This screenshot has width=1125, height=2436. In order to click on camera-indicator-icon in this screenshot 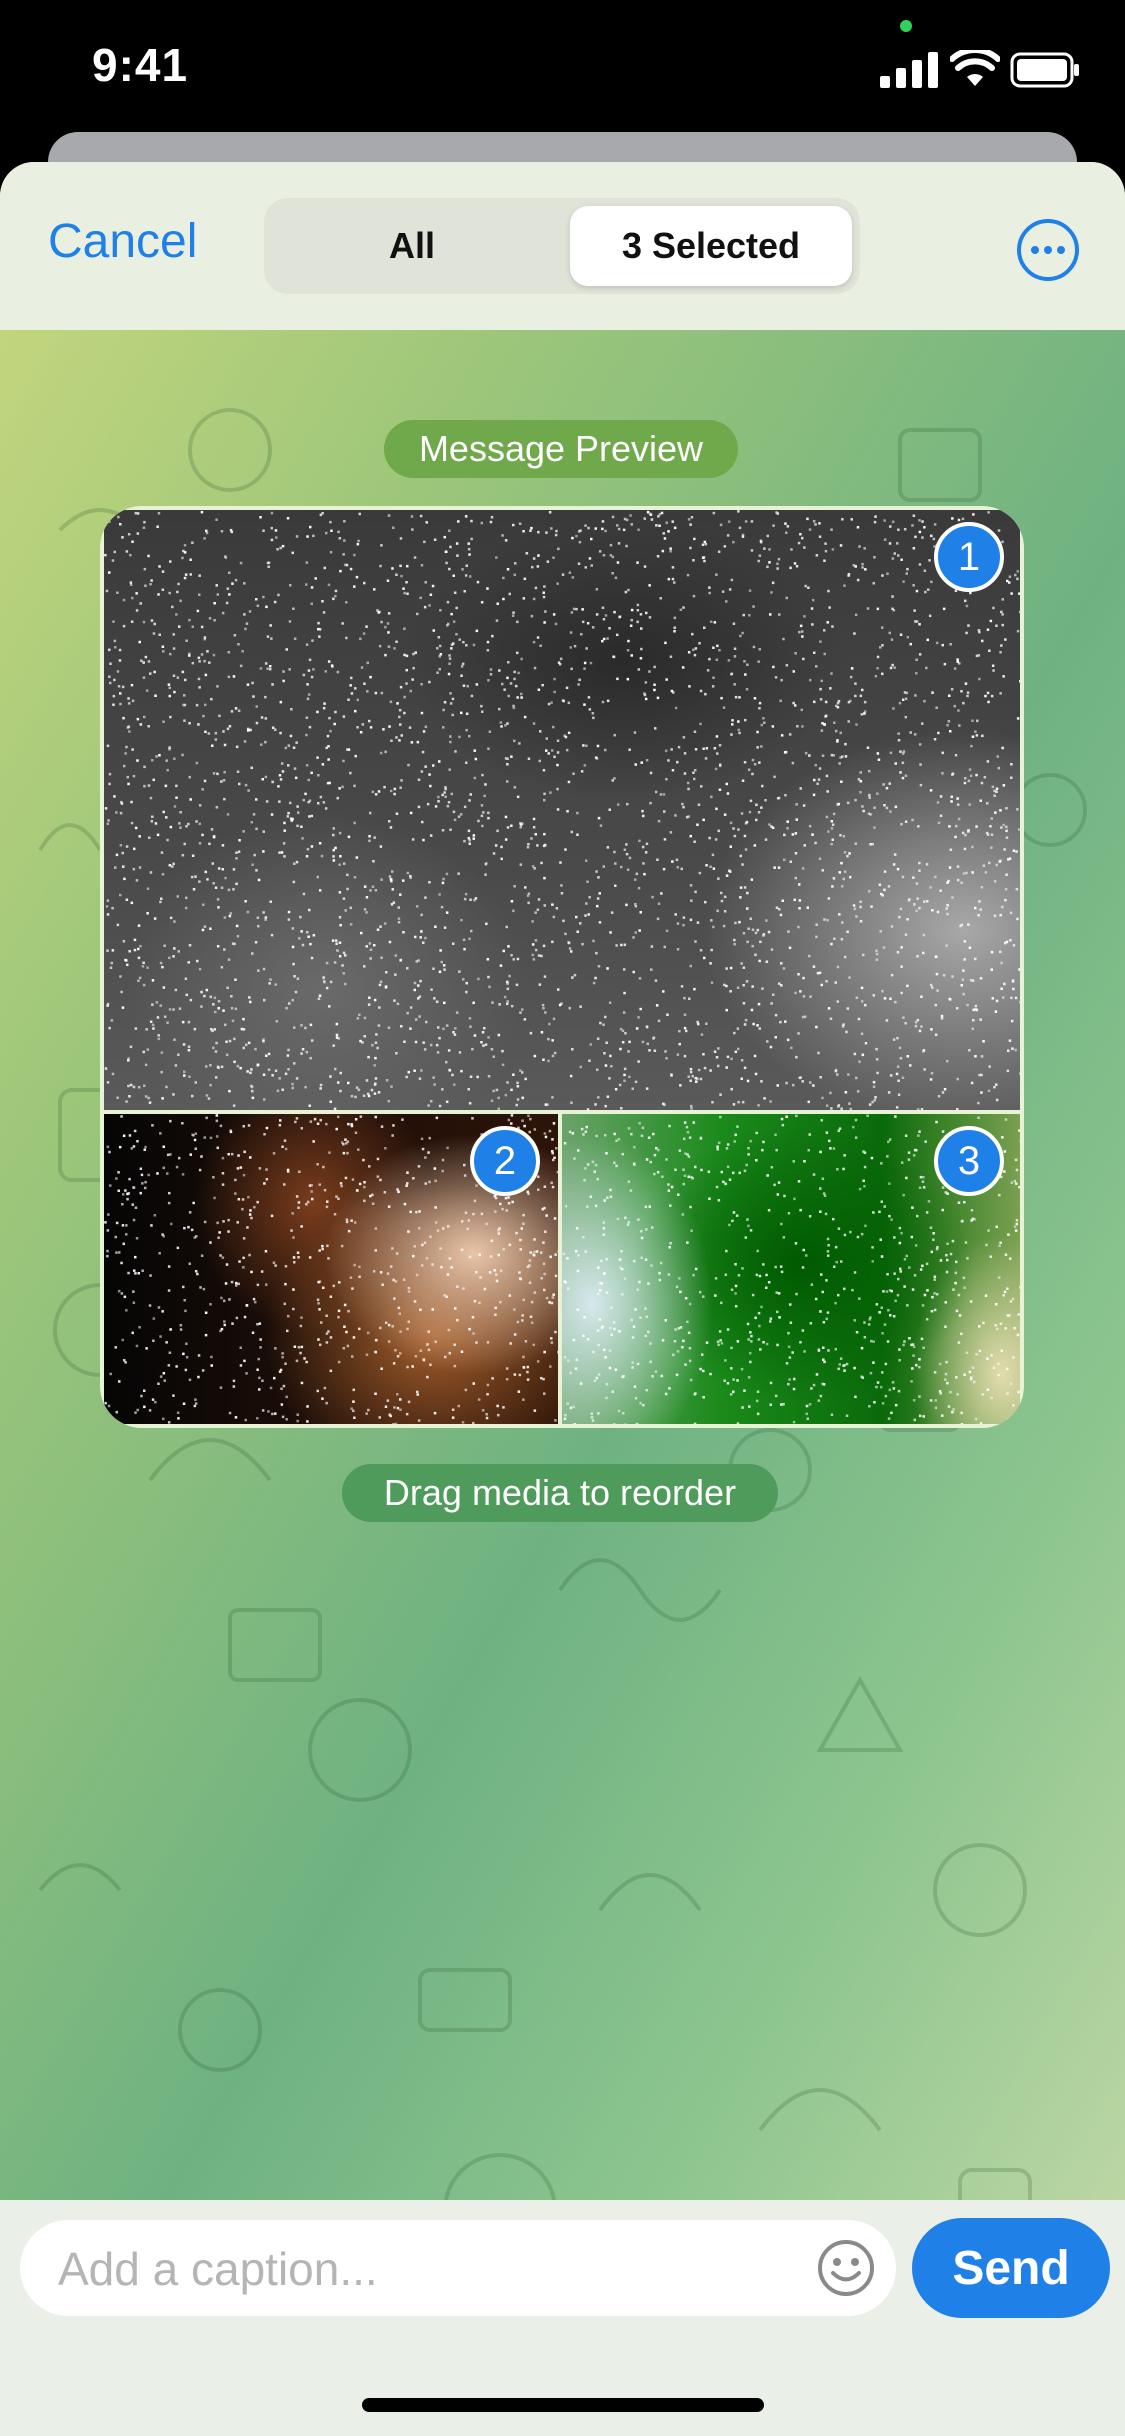, I will do `click(906, 26)`.